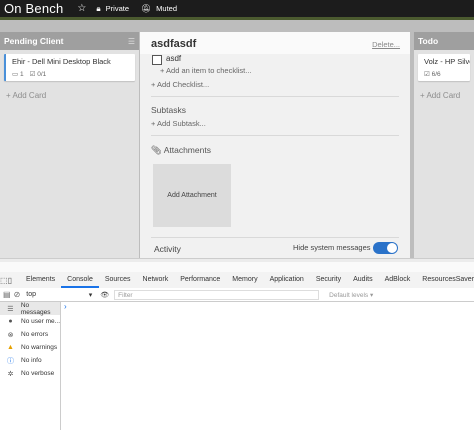  I want to click on tab-elements: Elements, so click(40, 280).